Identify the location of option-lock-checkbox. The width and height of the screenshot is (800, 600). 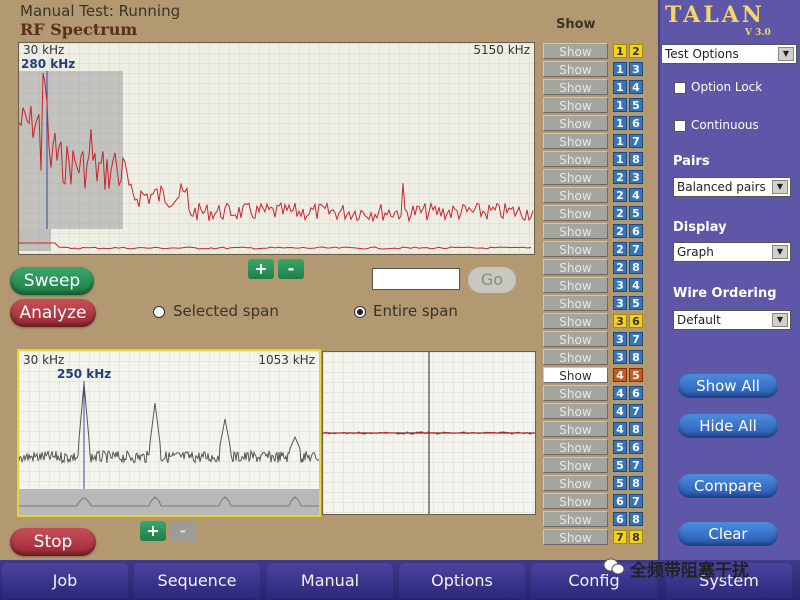
(680, 88).